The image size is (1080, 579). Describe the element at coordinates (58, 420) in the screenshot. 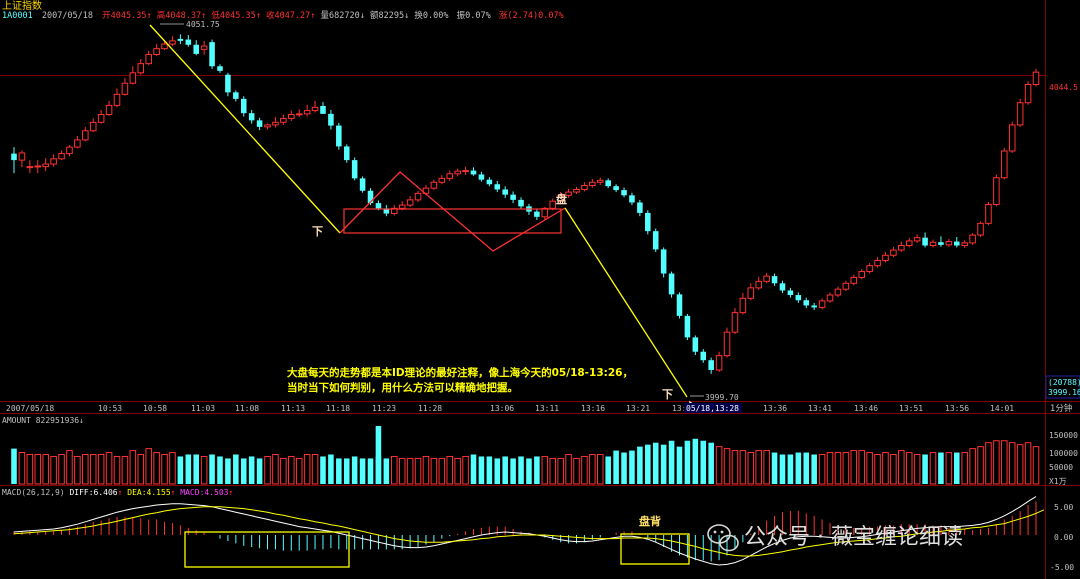

I see `amount-panel-value: 822951936` at that location.